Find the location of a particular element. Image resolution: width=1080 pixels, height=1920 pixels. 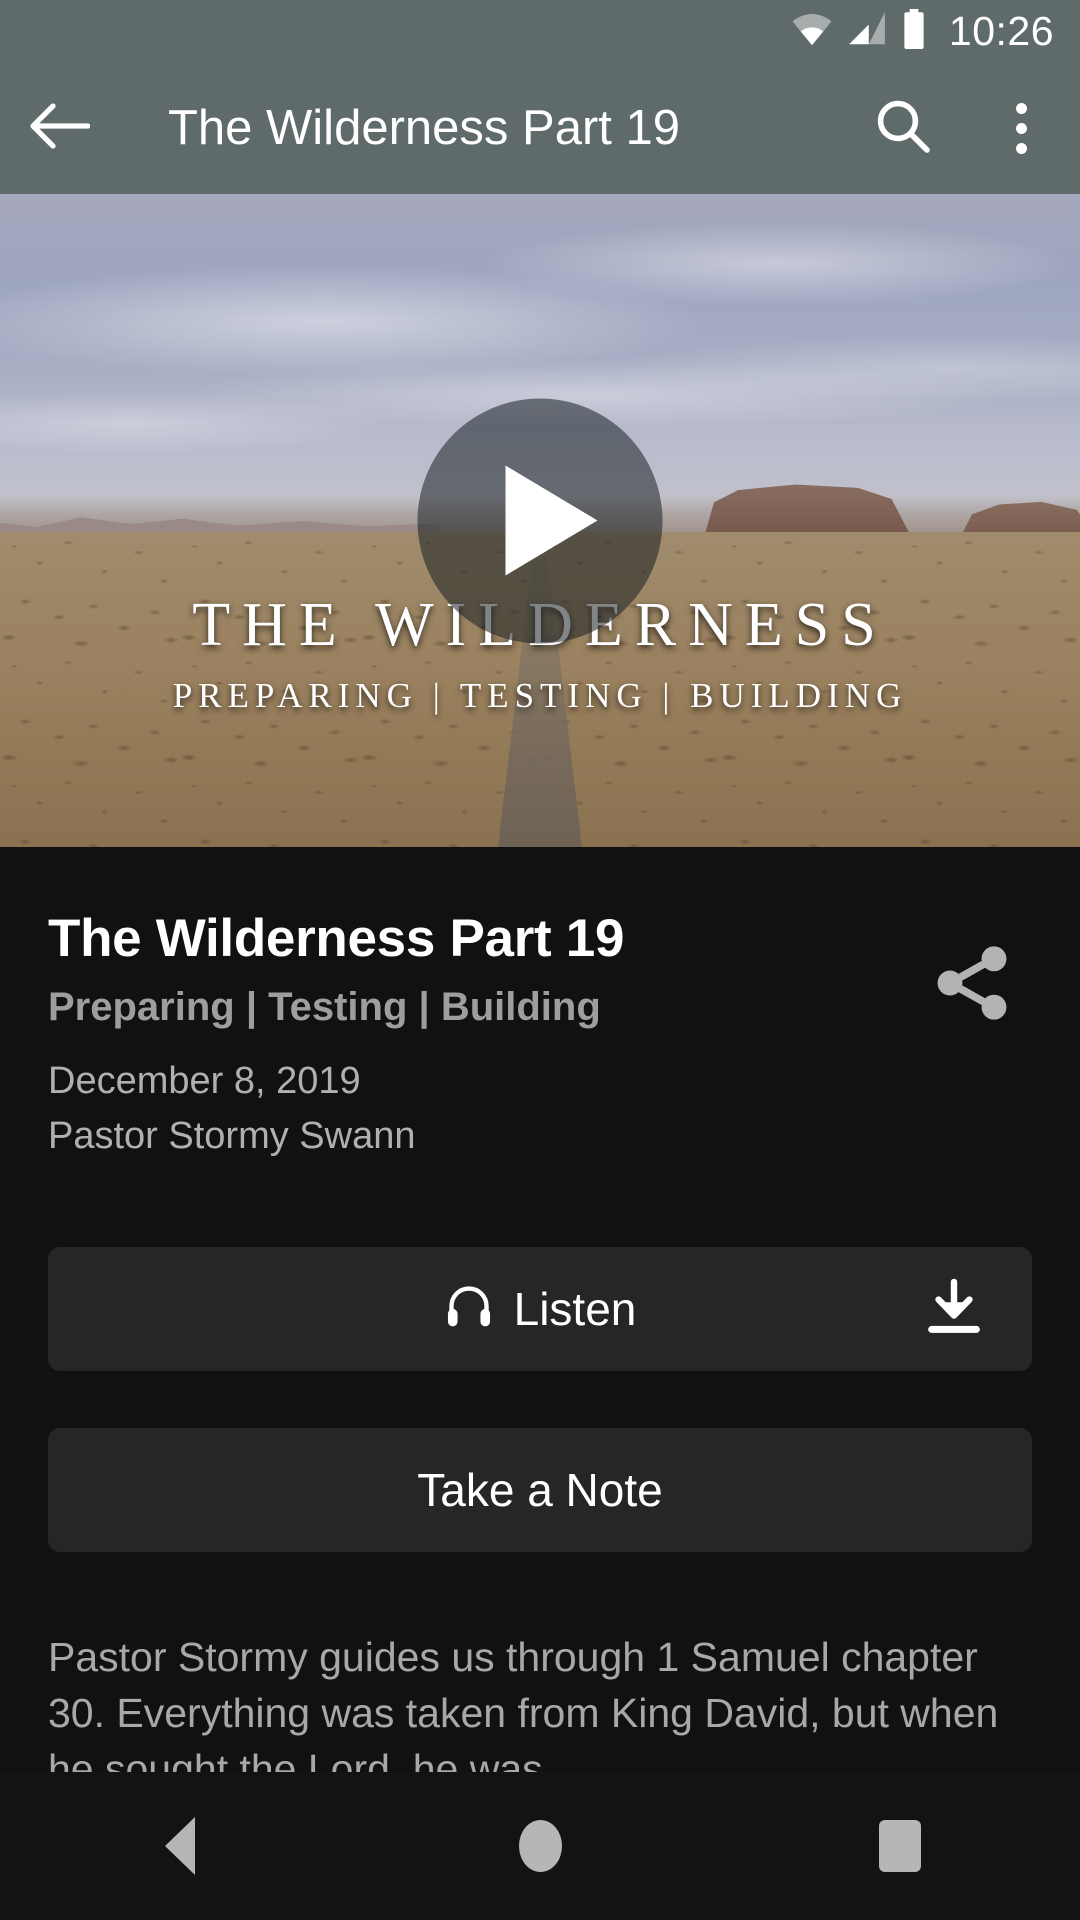

back-button is located at coordinates (59, 128).